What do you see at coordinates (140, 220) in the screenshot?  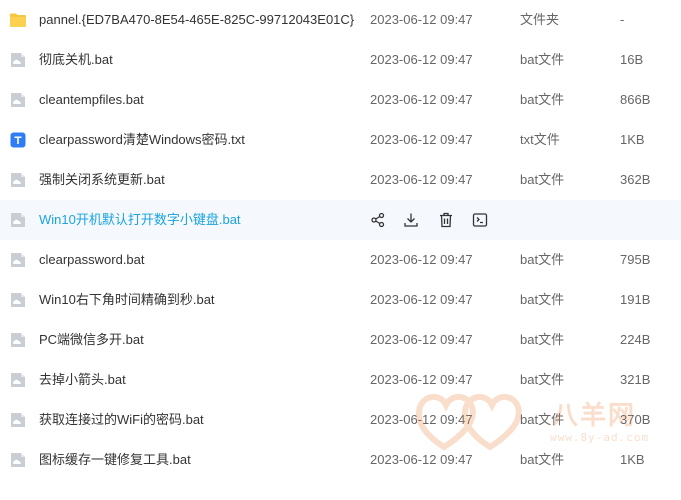 I see `file-name: Win10开机默认打开数字小键盘.bat` at bounding box center [140, 220].